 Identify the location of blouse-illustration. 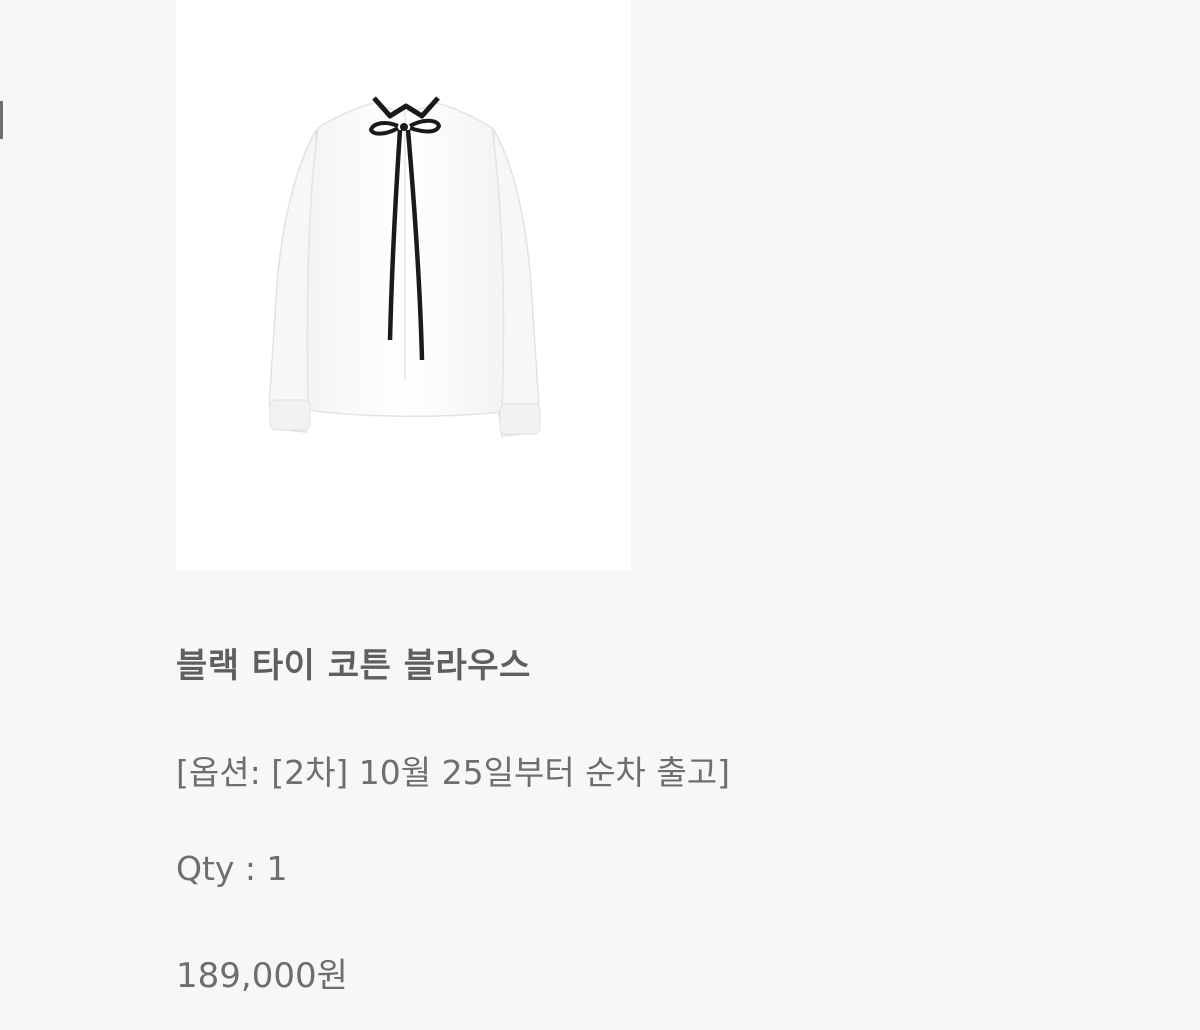
(404, 266).